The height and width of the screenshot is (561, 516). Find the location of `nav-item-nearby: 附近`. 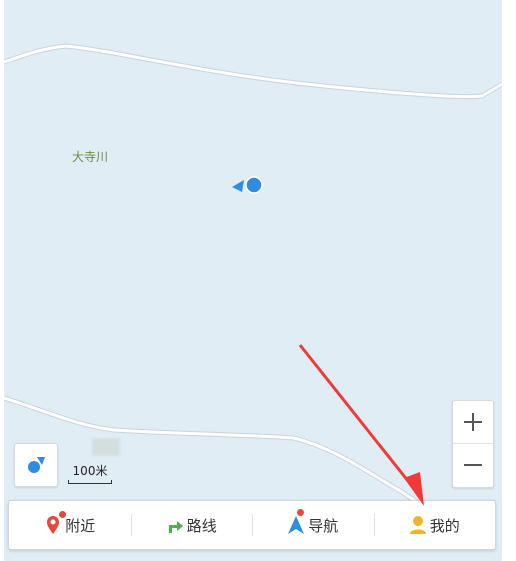

nav-item-nearby: 附近 is located at coordinates (70, 525).